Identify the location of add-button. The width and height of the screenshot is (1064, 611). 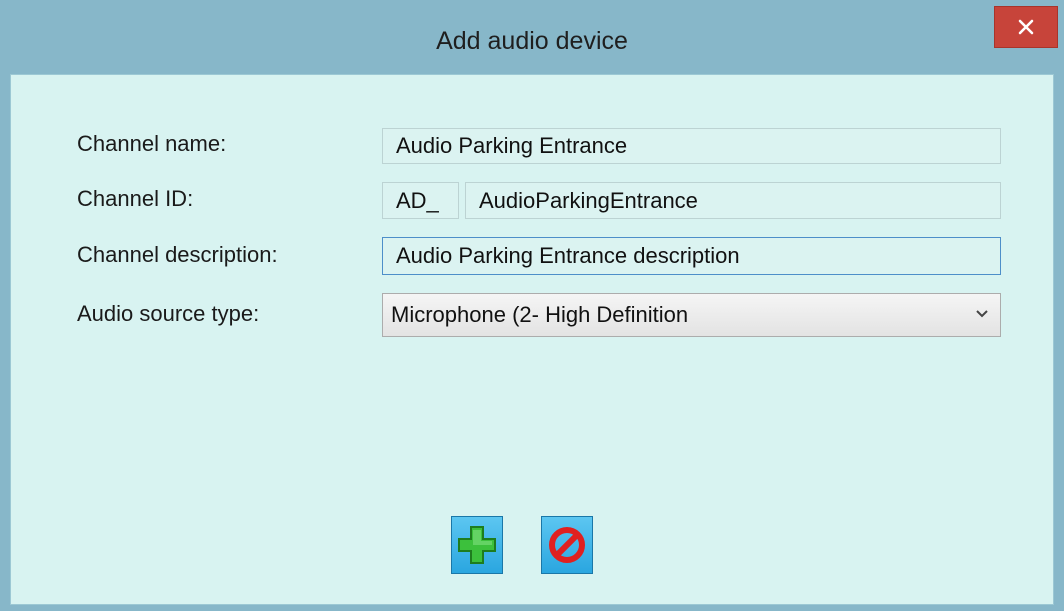
(477, 545).